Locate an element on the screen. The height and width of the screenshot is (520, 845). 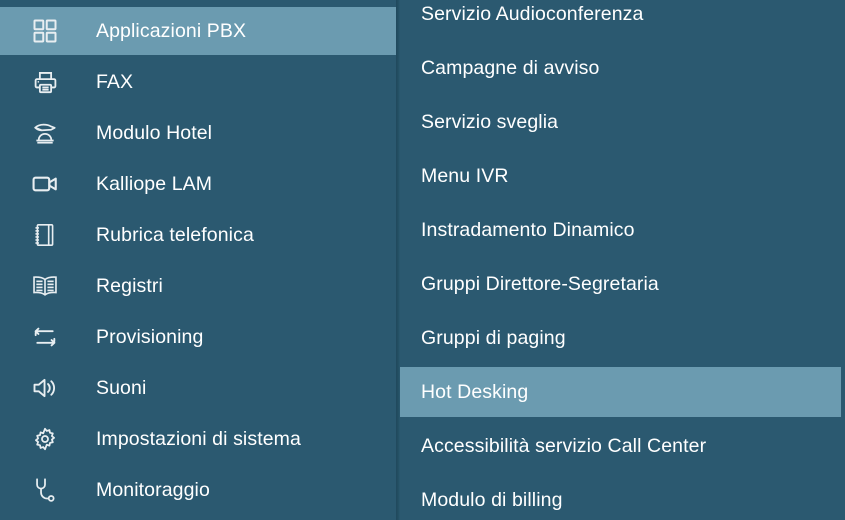
sidebar-item-label: Applicazioni PBX is located at coordinates (171, 30).